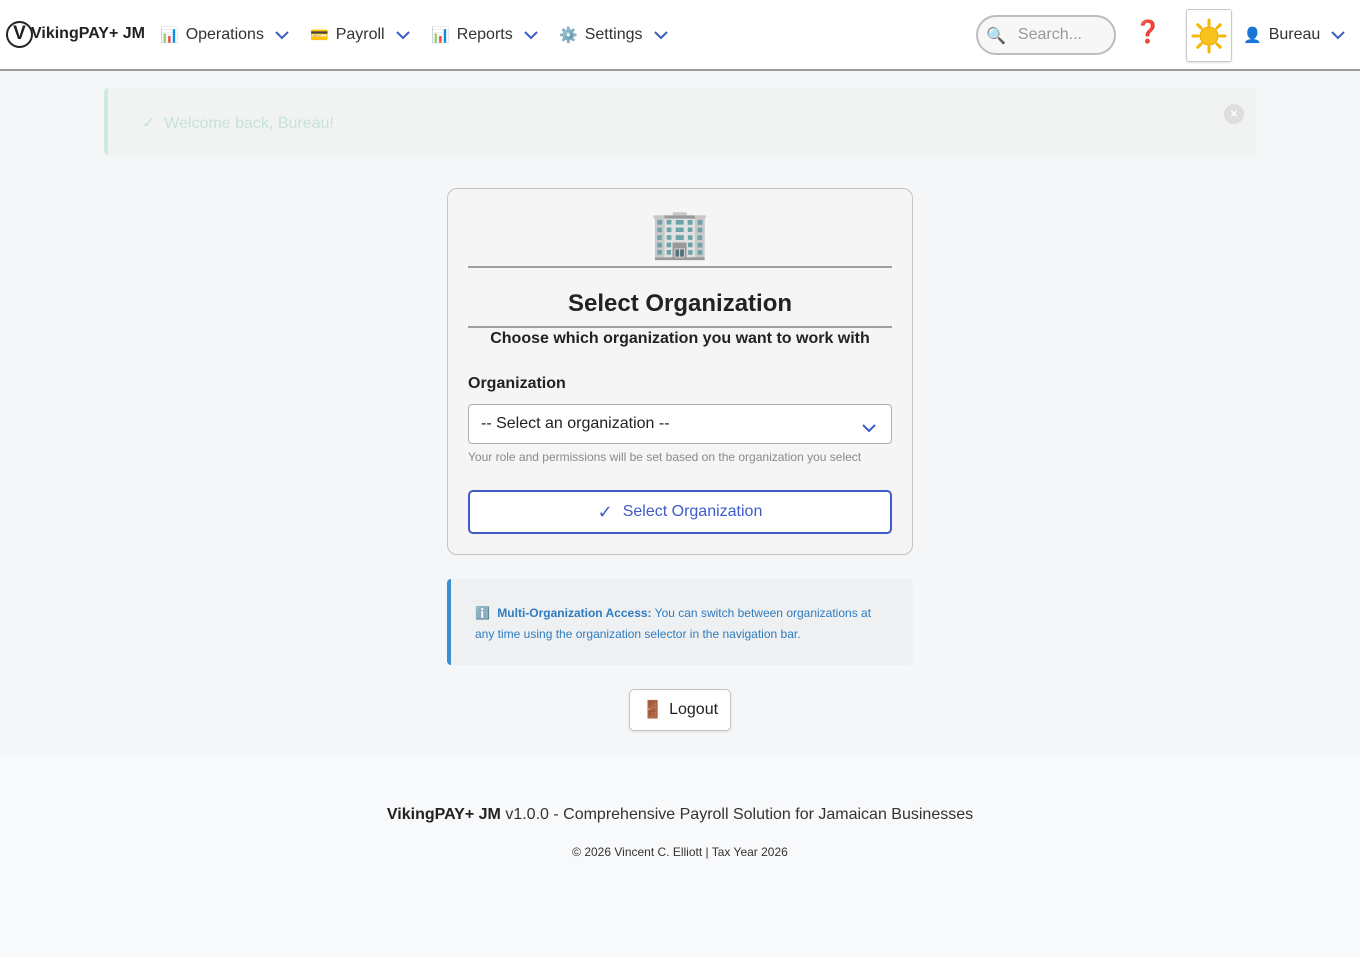 The height and width of the screenshot is (957, 1360). What do you see at coordinates (19, 34) in the screenshot?
I see `brand-logo-icon: V` at bounding box center [19, 34].